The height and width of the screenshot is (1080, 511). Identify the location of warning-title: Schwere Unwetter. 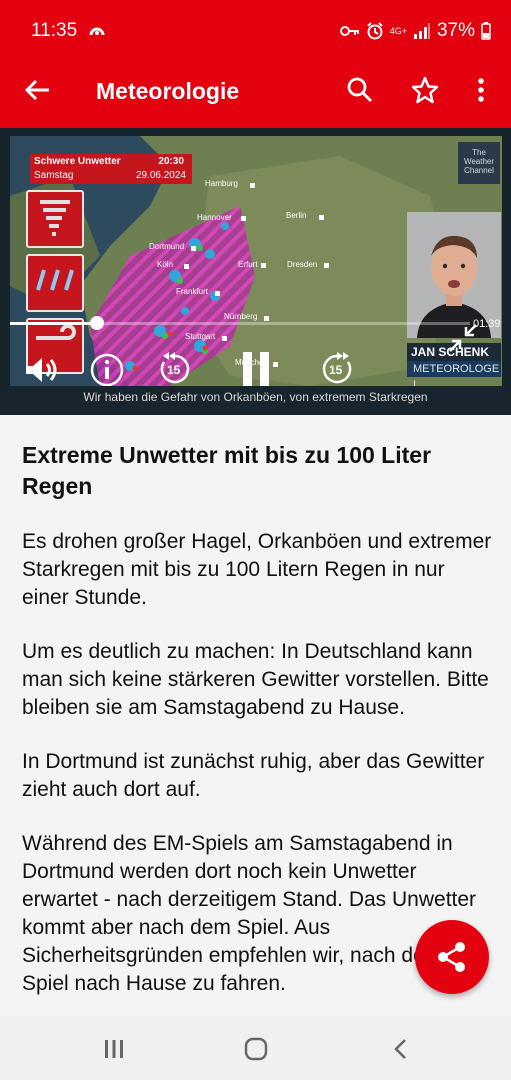
(77, 161).